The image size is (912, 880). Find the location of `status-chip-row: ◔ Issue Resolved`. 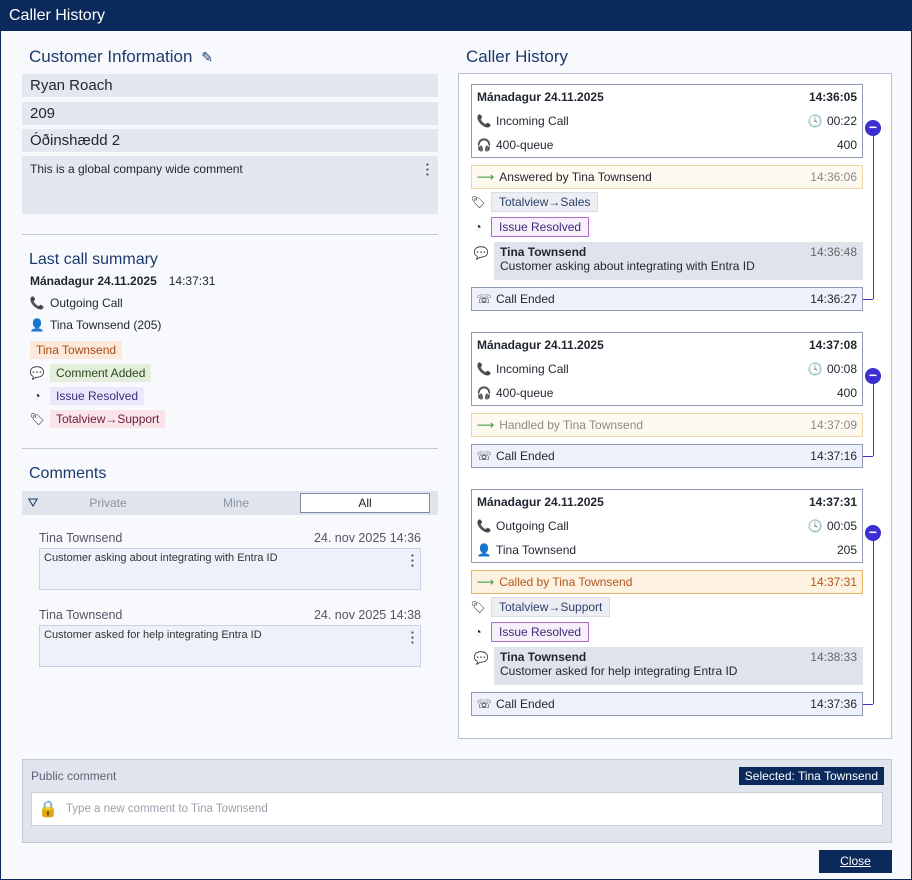

status-chip-row: ◔ Issue Resolved is located at coordinates (87, 396).